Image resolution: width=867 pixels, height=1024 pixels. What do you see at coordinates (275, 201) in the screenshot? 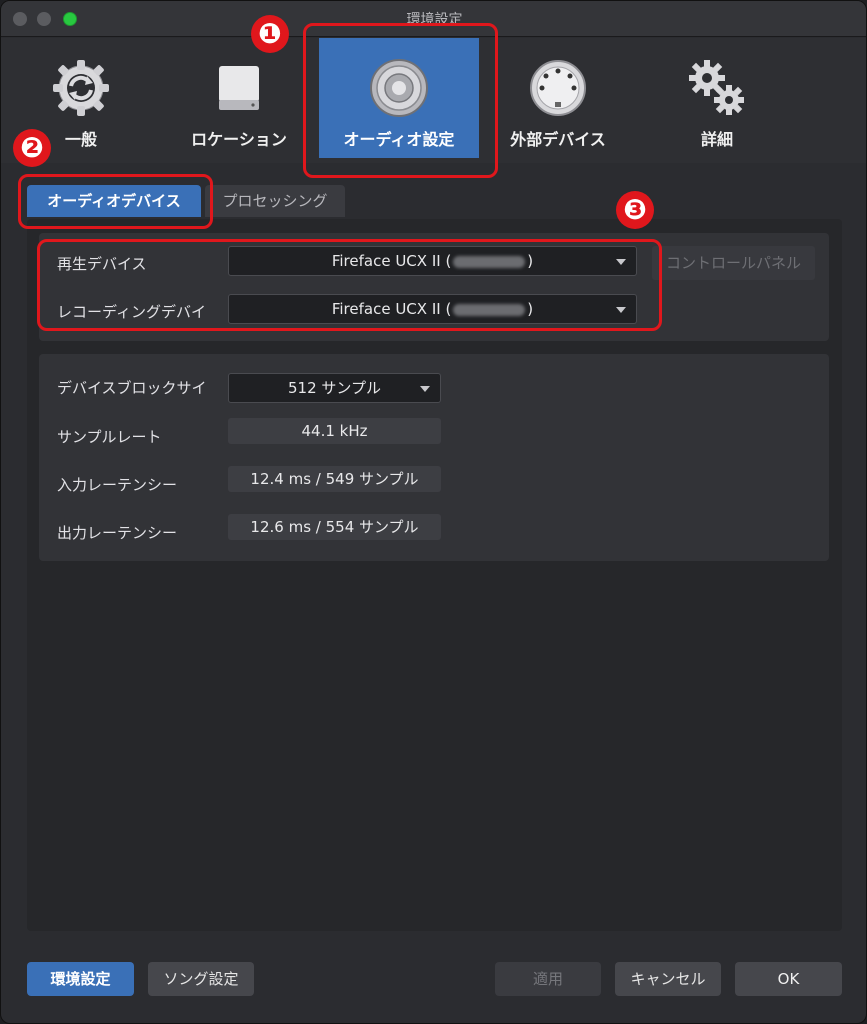
I see `tab-processing: プロセッシング` at bounding box center [275, 201].